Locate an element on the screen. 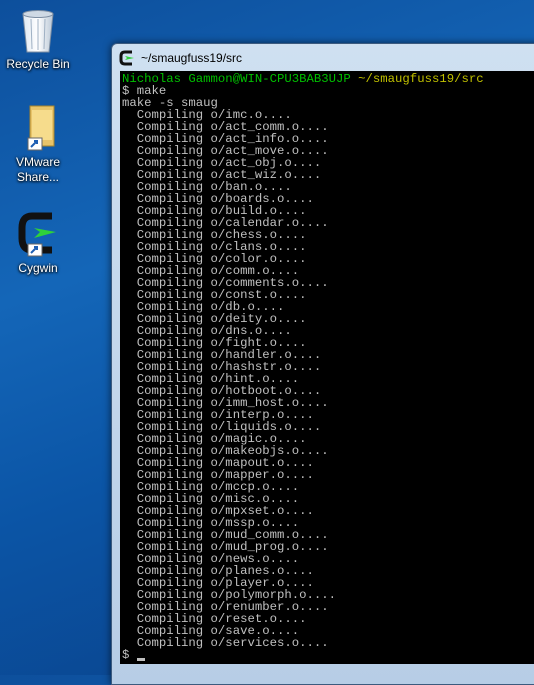 The width and height of the screenshot is (534, 685). desktop-icon-cygwin: Cygwin is located at coordinates (38, 243).